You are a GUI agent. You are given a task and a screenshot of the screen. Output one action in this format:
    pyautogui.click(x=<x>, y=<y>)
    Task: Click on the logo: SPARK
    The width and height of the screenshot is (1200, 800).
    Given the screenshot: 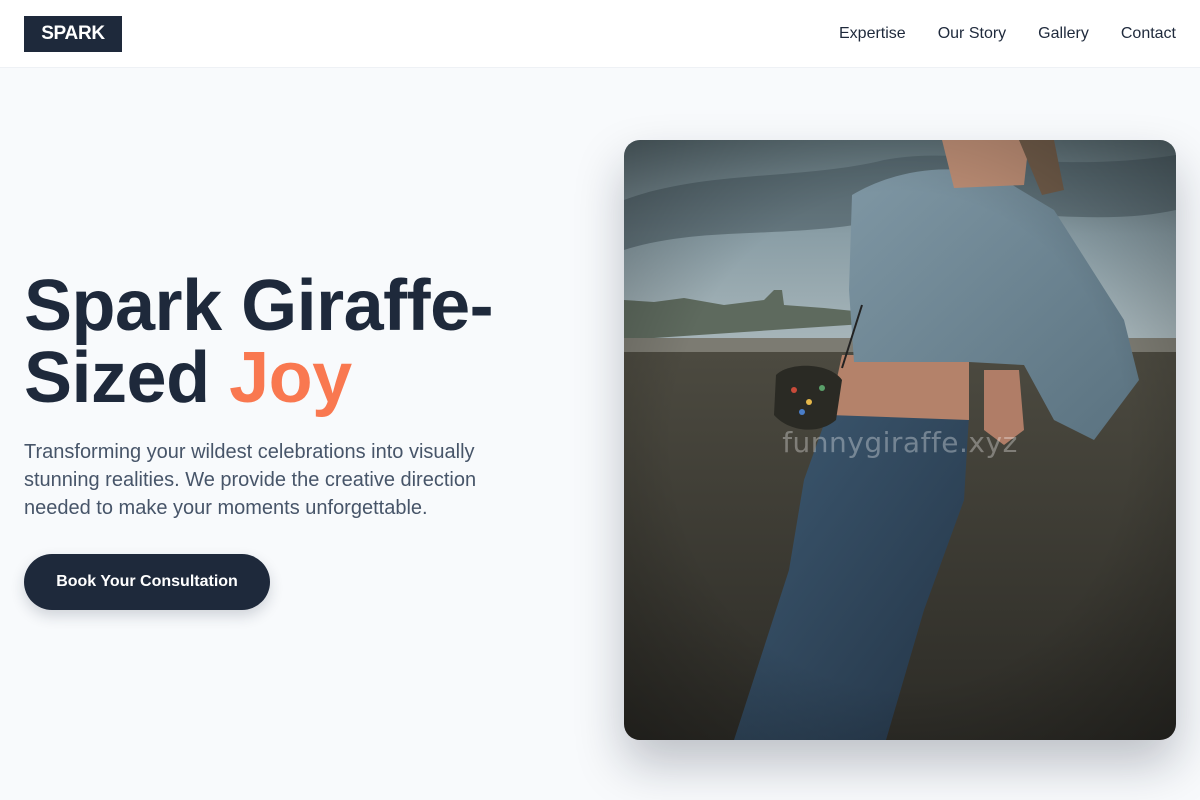 What is the action you would take?
    pyautogui.click(x=73, y=34)
    